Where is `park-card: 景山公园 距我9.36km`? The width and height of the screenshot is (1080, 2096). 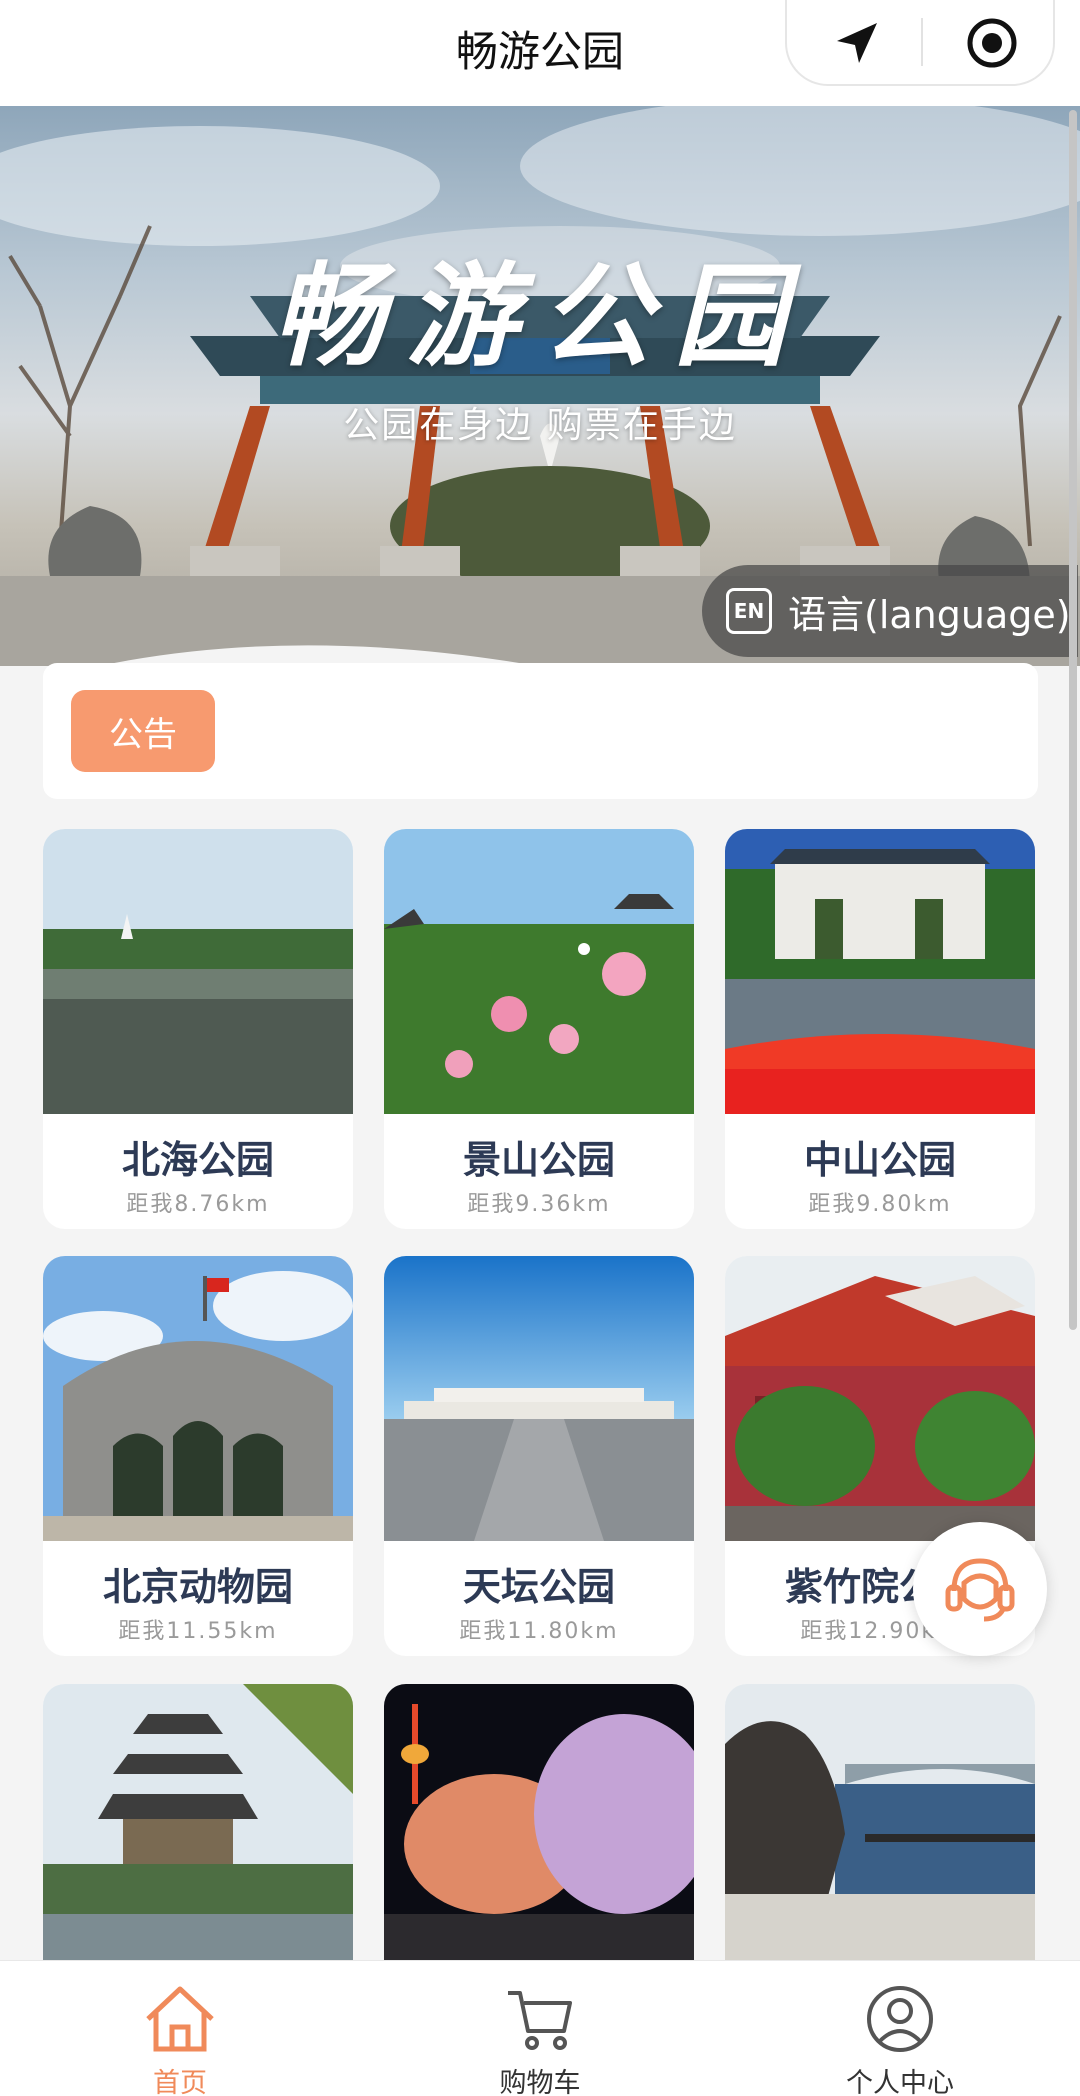 park-card: 景山公园 距我9.36km is located at coordinates (539, 1029).